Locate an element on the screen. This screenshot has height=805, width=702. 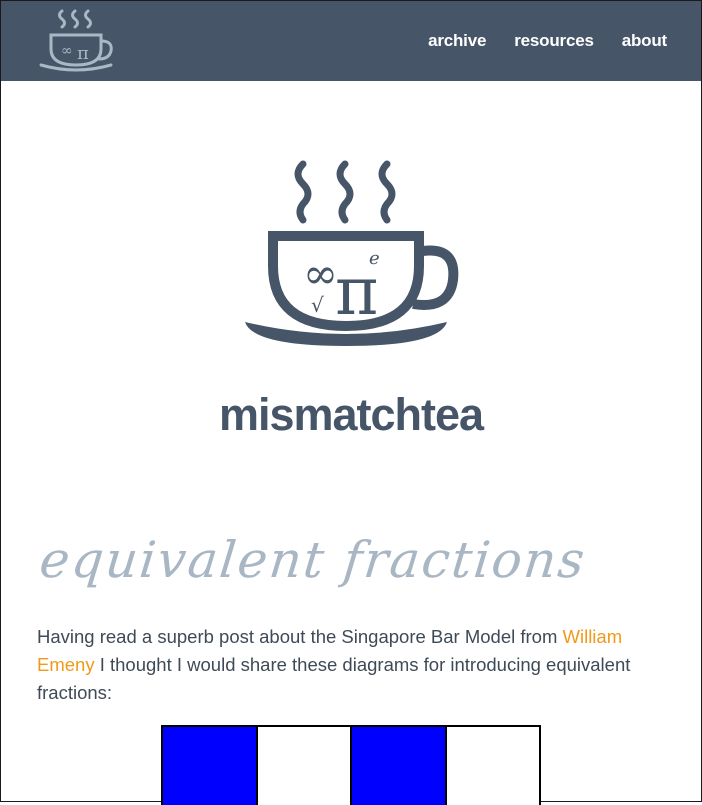
top-navigation-bar: ∞ π archive resources about is located at coordinates (351, 41).